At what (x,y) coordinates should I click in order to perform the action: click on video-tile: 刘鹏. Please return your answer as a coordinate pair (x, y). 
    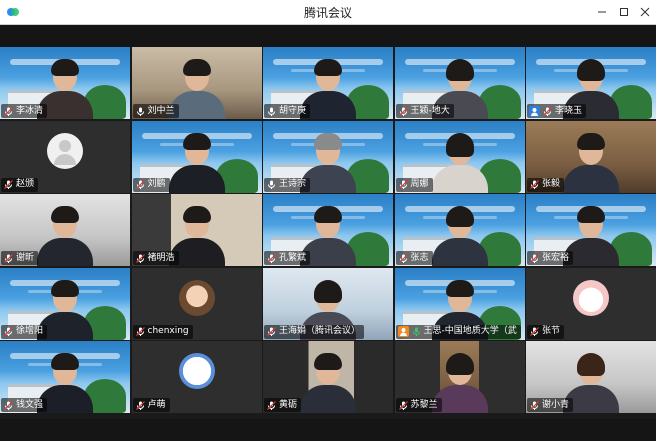
    Looking at the image, I should click on (196, 156).